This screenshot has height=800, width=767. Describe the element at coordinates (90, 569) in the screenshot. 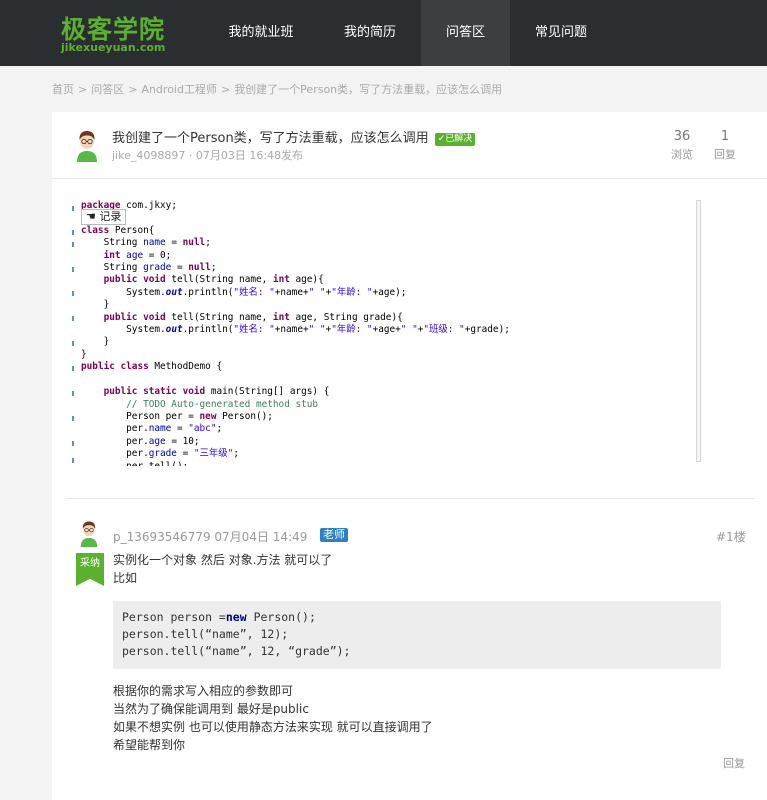

I see `accepted-ribbon: 采纳` at that location.